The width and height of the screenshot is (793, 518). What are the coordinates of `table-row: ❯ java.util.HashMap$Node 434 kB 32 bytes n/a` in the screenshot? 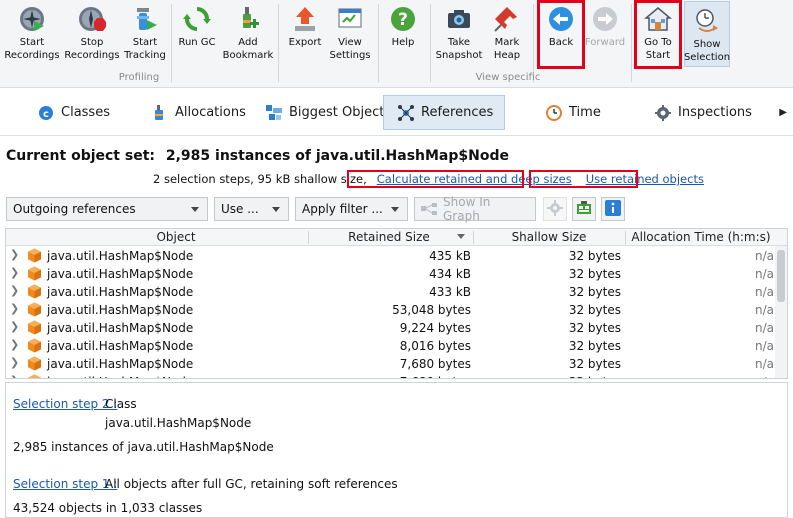 It's located at (396, 274).